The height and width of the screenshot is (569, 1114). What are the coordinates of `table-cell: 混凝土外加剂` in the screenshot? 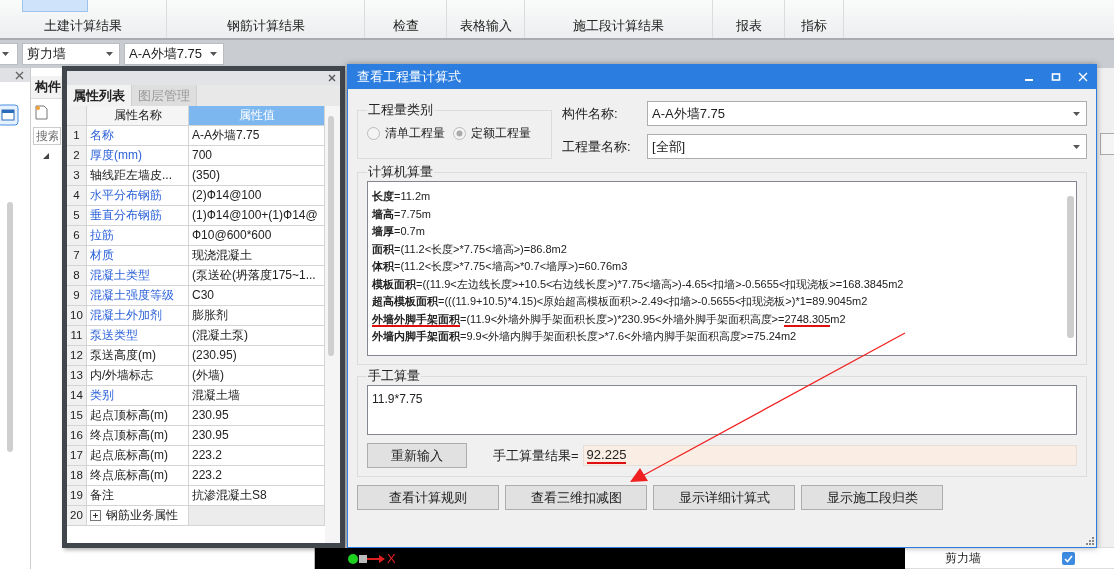 It's located at (138, 316).